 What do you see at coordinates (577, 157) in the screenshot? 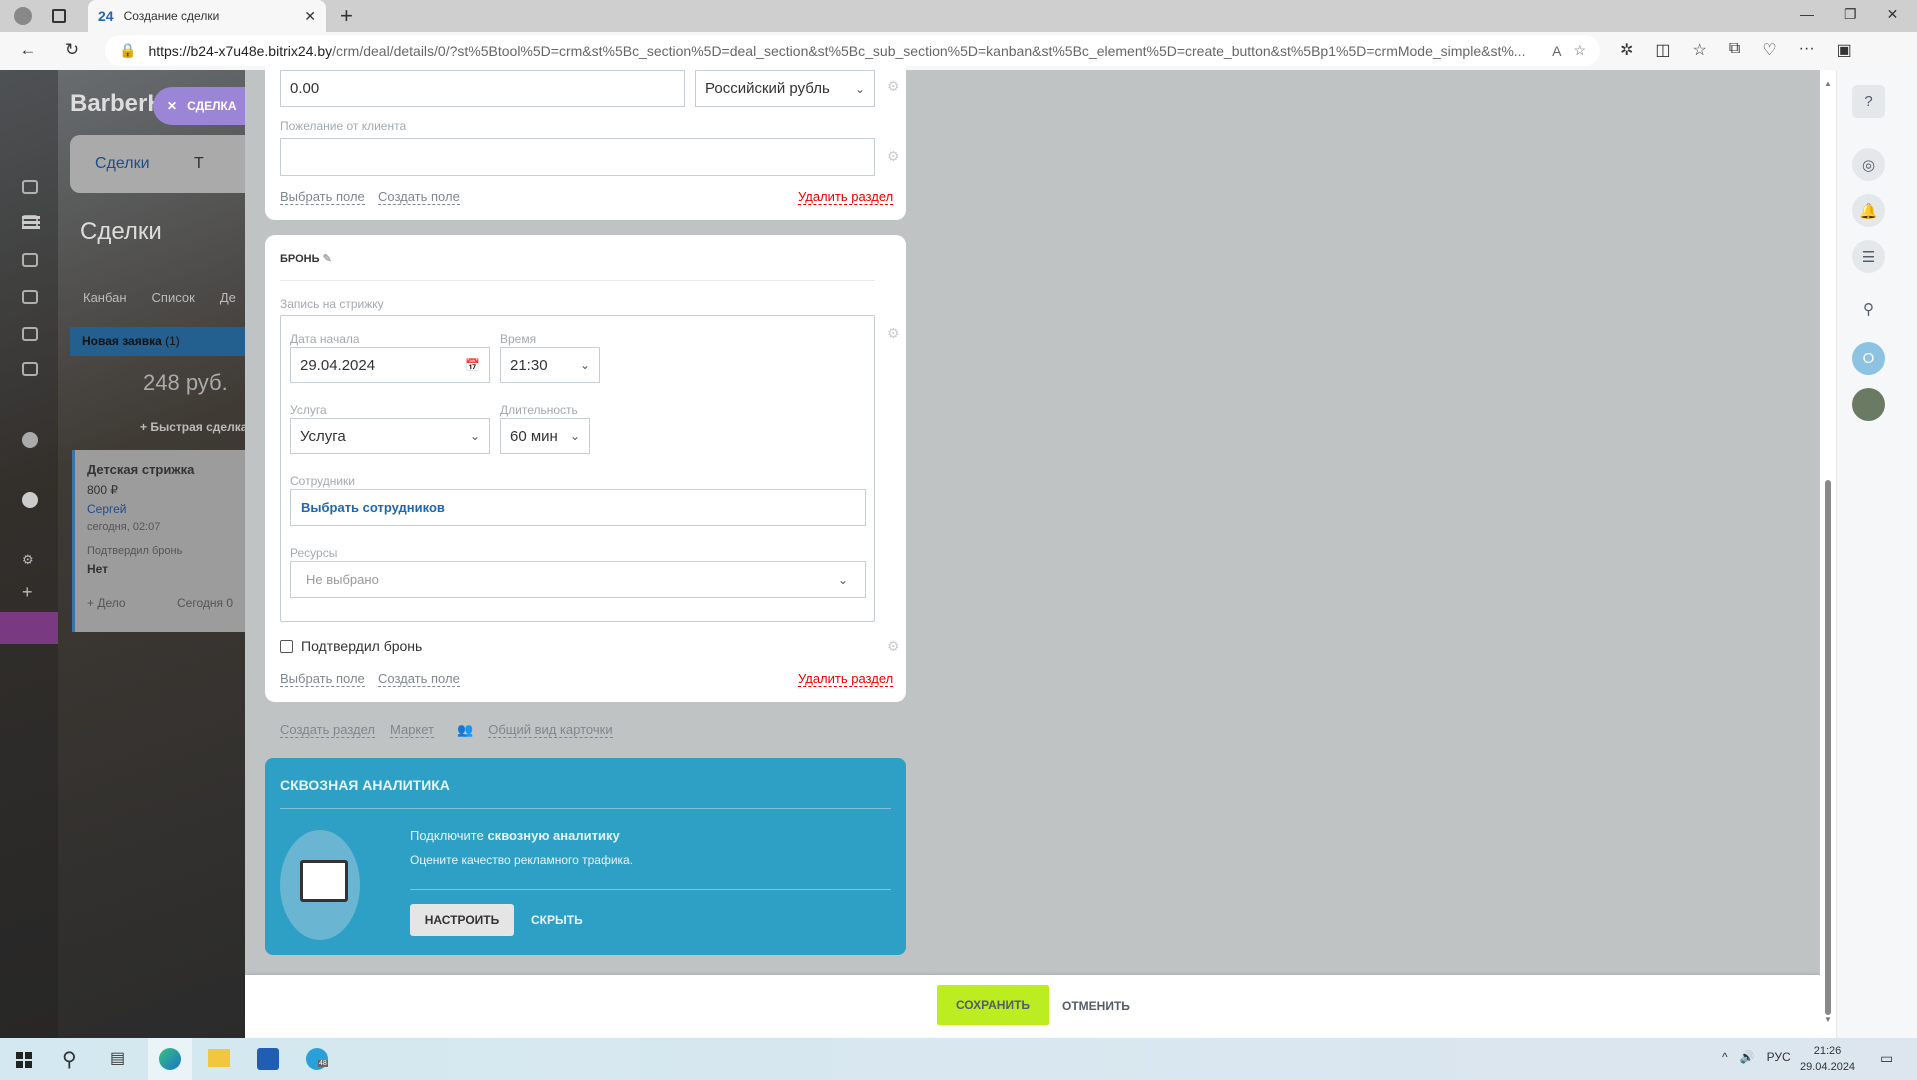
I see `wish-input` at bounding box center [577, 157].